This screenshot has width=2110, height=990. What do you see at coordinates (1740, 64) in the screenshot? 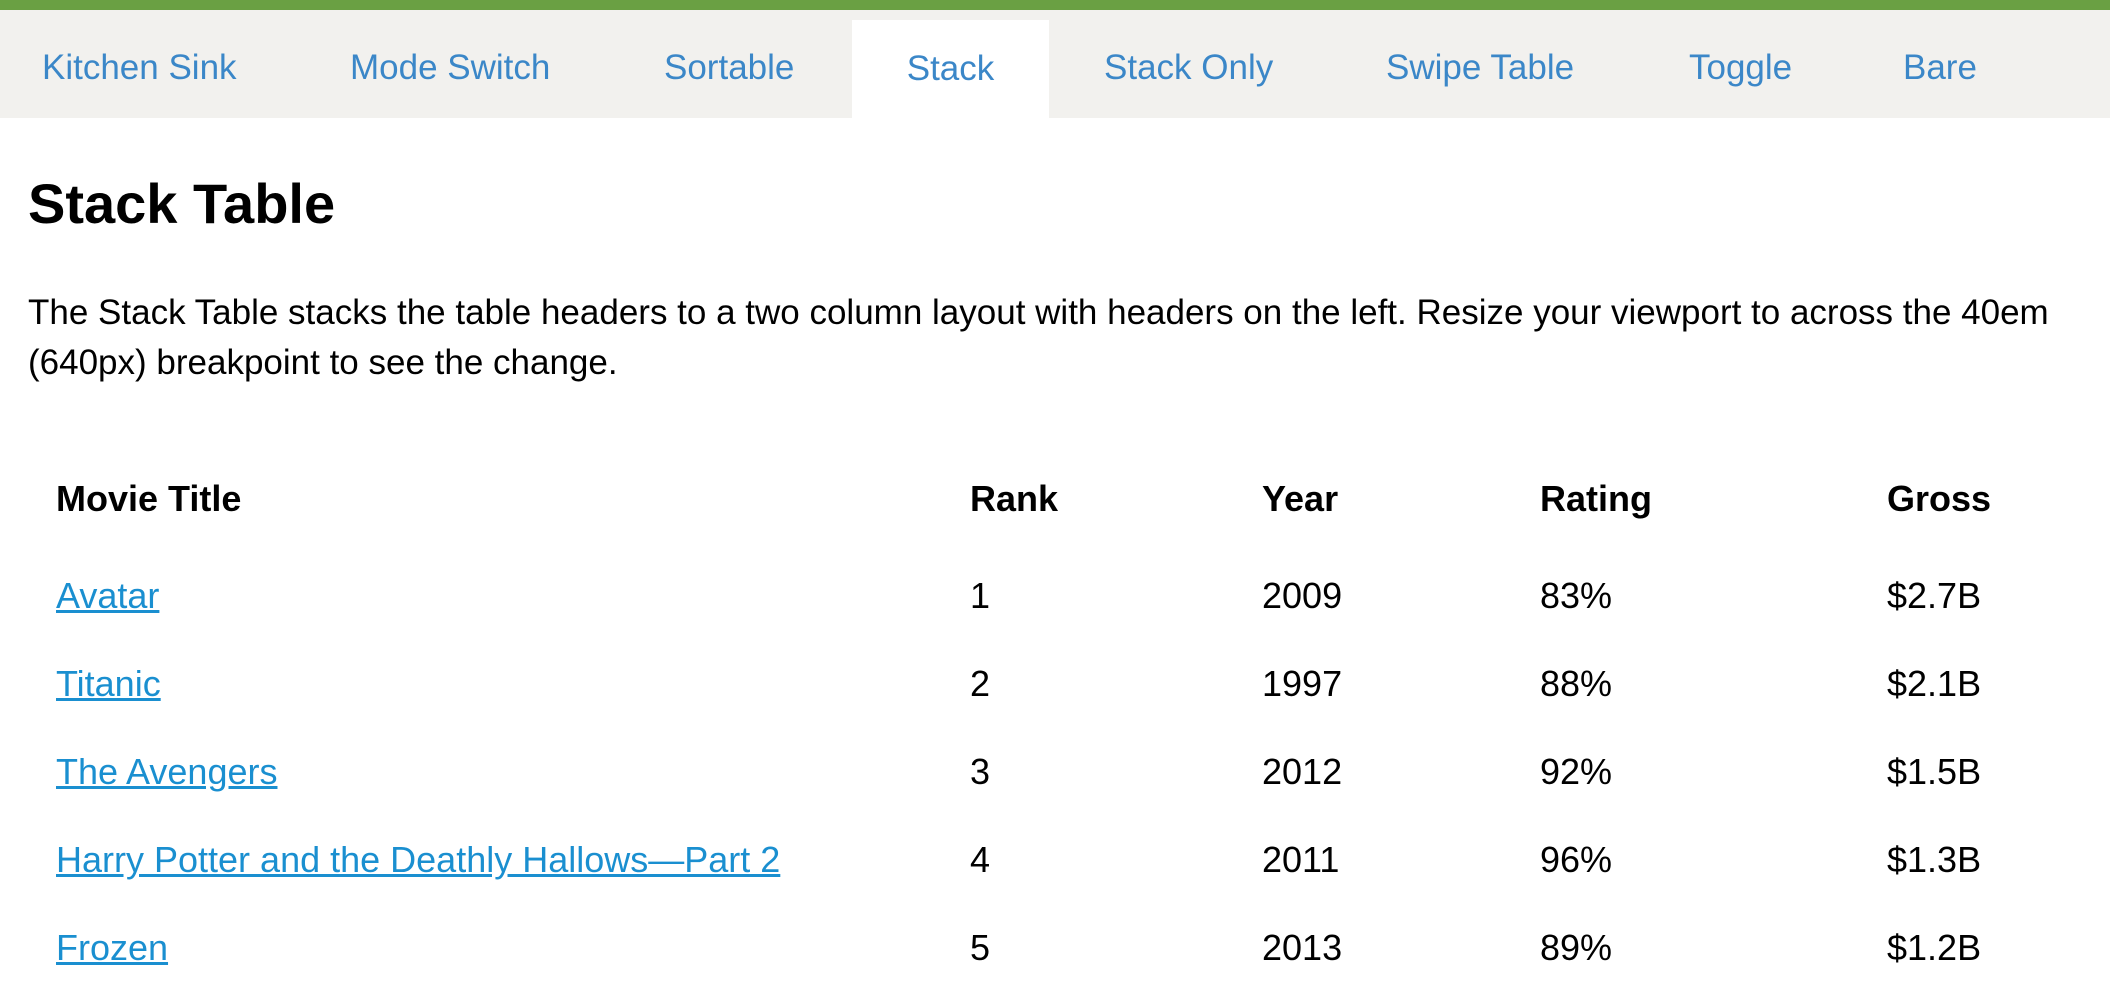
I see `tab-toggle: Toggle` at bounding box center [1740, 64].